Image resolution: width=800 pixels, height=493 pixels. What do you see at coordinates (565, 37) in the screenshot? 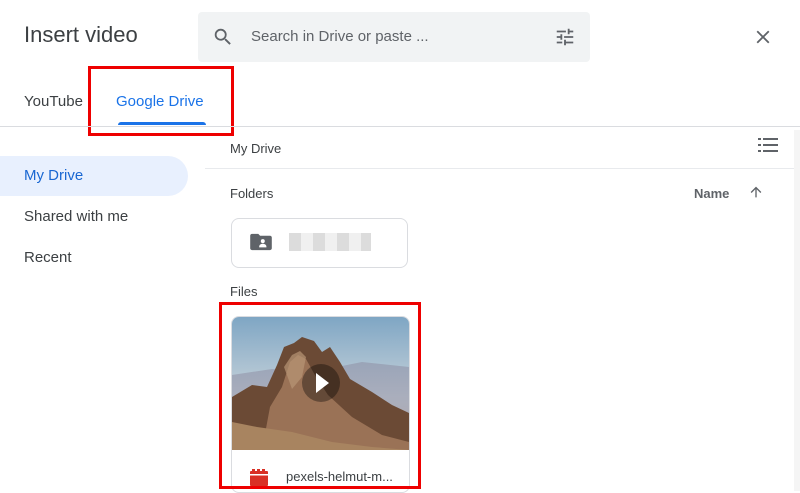
I see `tune-icon` at bounding box center [565, 37].